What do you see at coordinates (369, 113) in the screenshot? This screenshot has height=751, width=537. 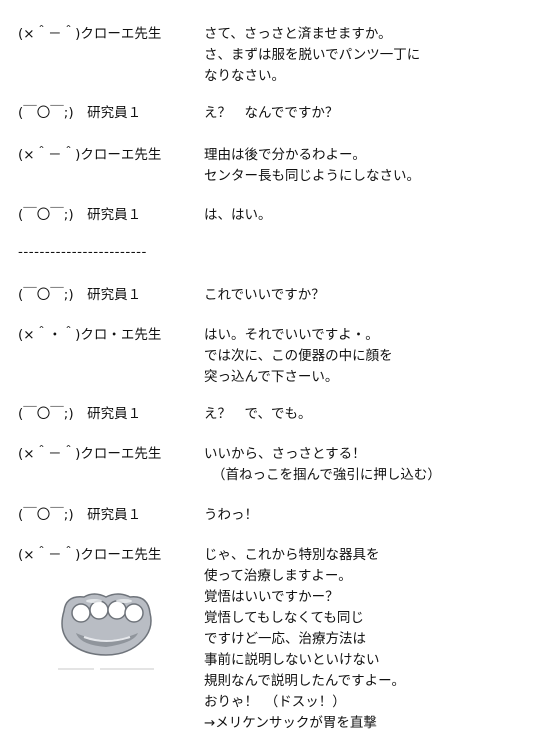 I see `dialogue-lines: え？ なんでですか？` at bounding box center [369, 113].